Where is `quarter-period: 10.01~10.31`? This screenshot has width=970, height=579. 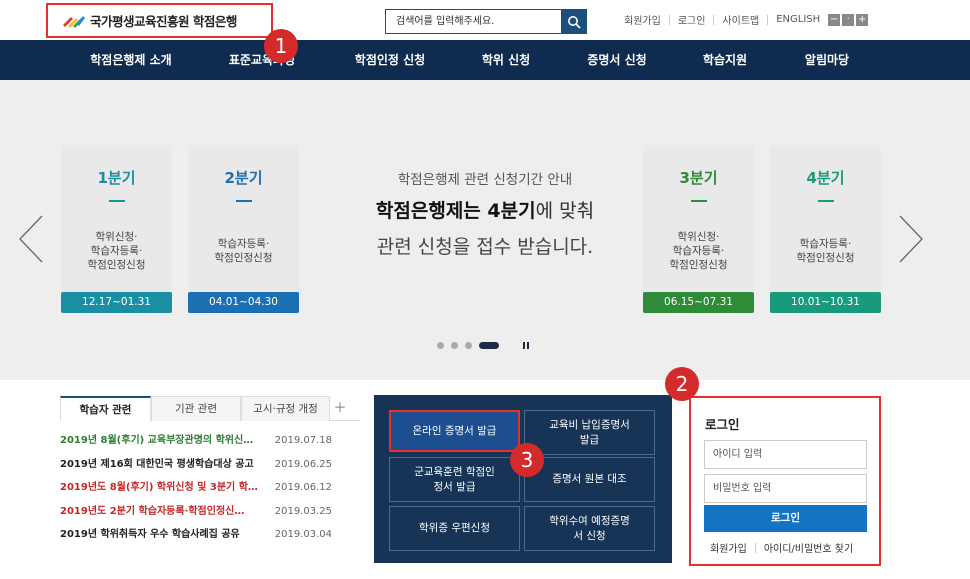 quarter-period: 10.01~10.31 is located at coordinates (825, 302).